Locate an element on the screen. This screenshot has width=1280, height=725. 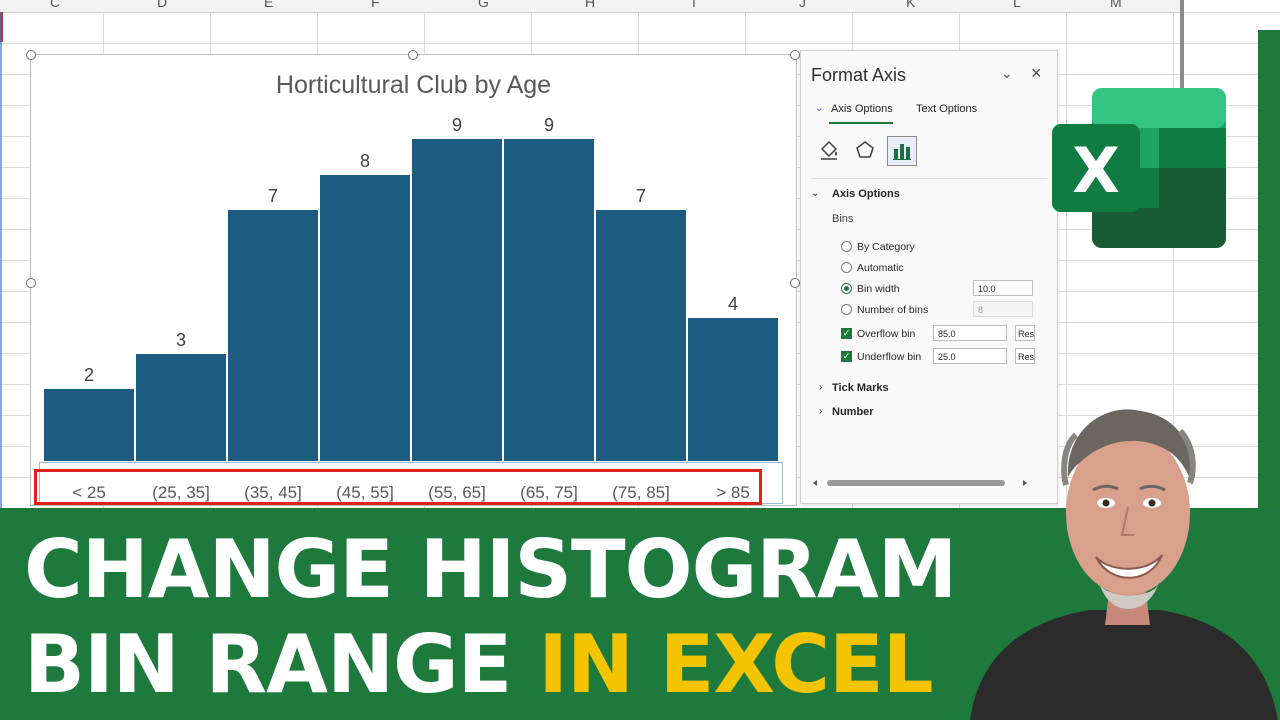
underflow-reset-button: Res is located at coordinates (1025, 356).